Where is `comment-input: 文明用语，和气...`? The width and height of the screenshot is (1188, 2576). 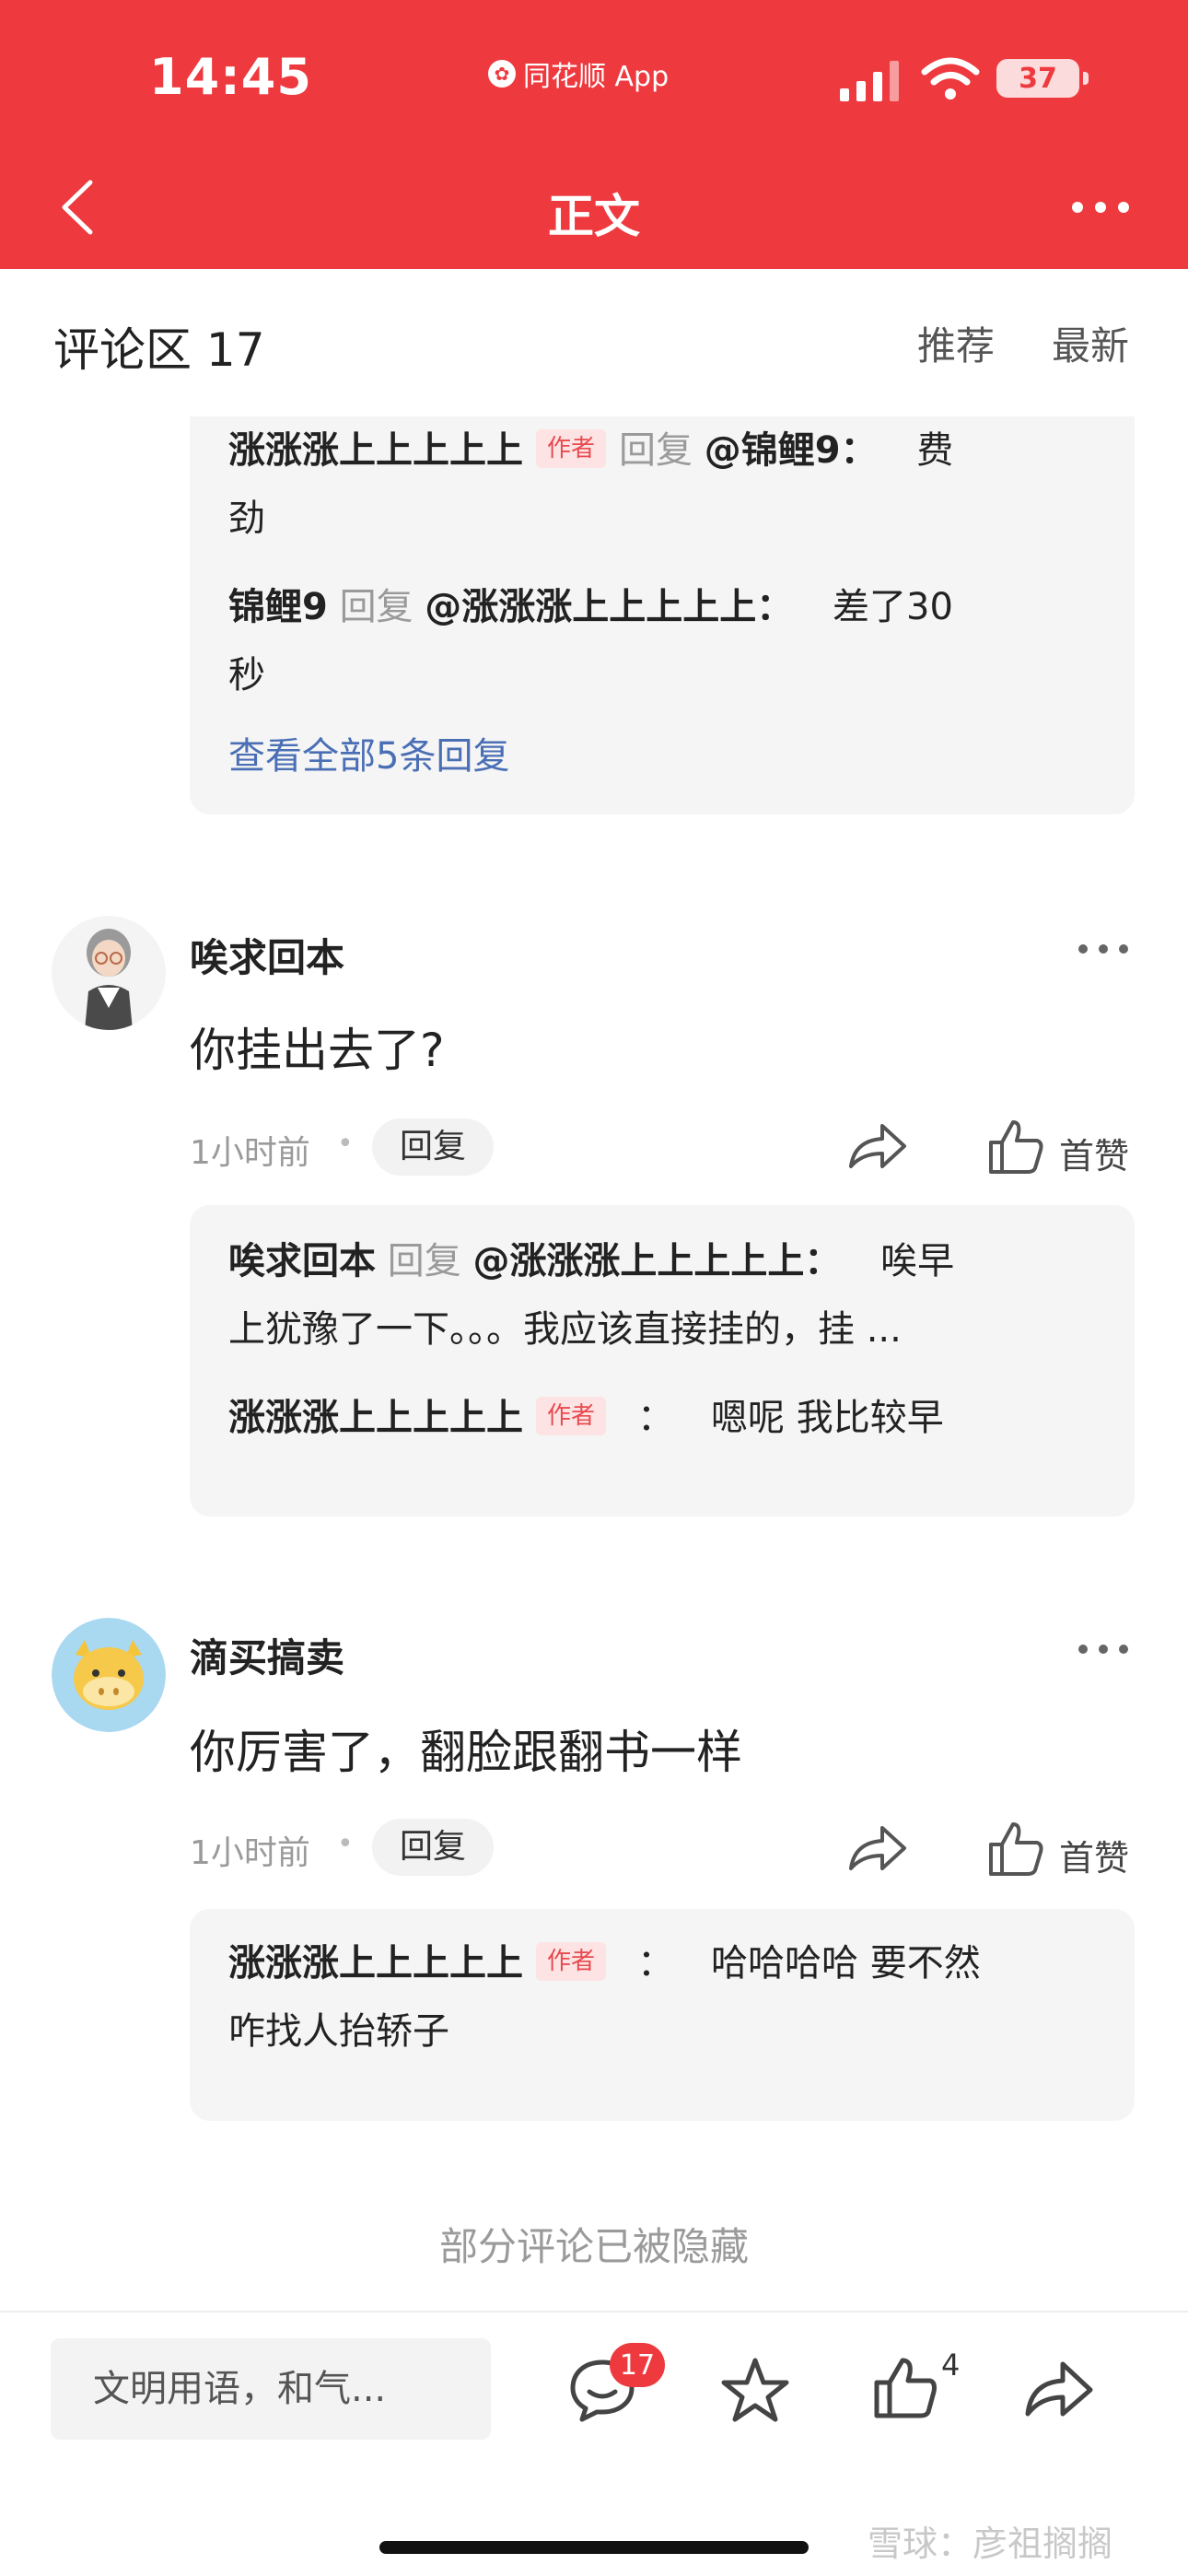
comment-input: 文明用语，和气... is located at coordinates (271, 2389).